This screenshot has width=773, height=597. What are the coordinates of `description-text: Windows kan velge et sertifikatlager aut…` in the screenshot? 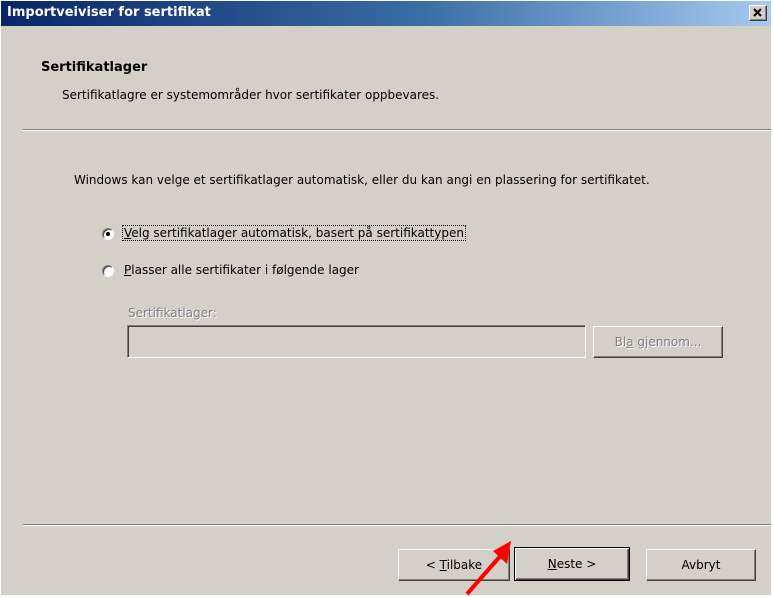 It's located at (362, 180).